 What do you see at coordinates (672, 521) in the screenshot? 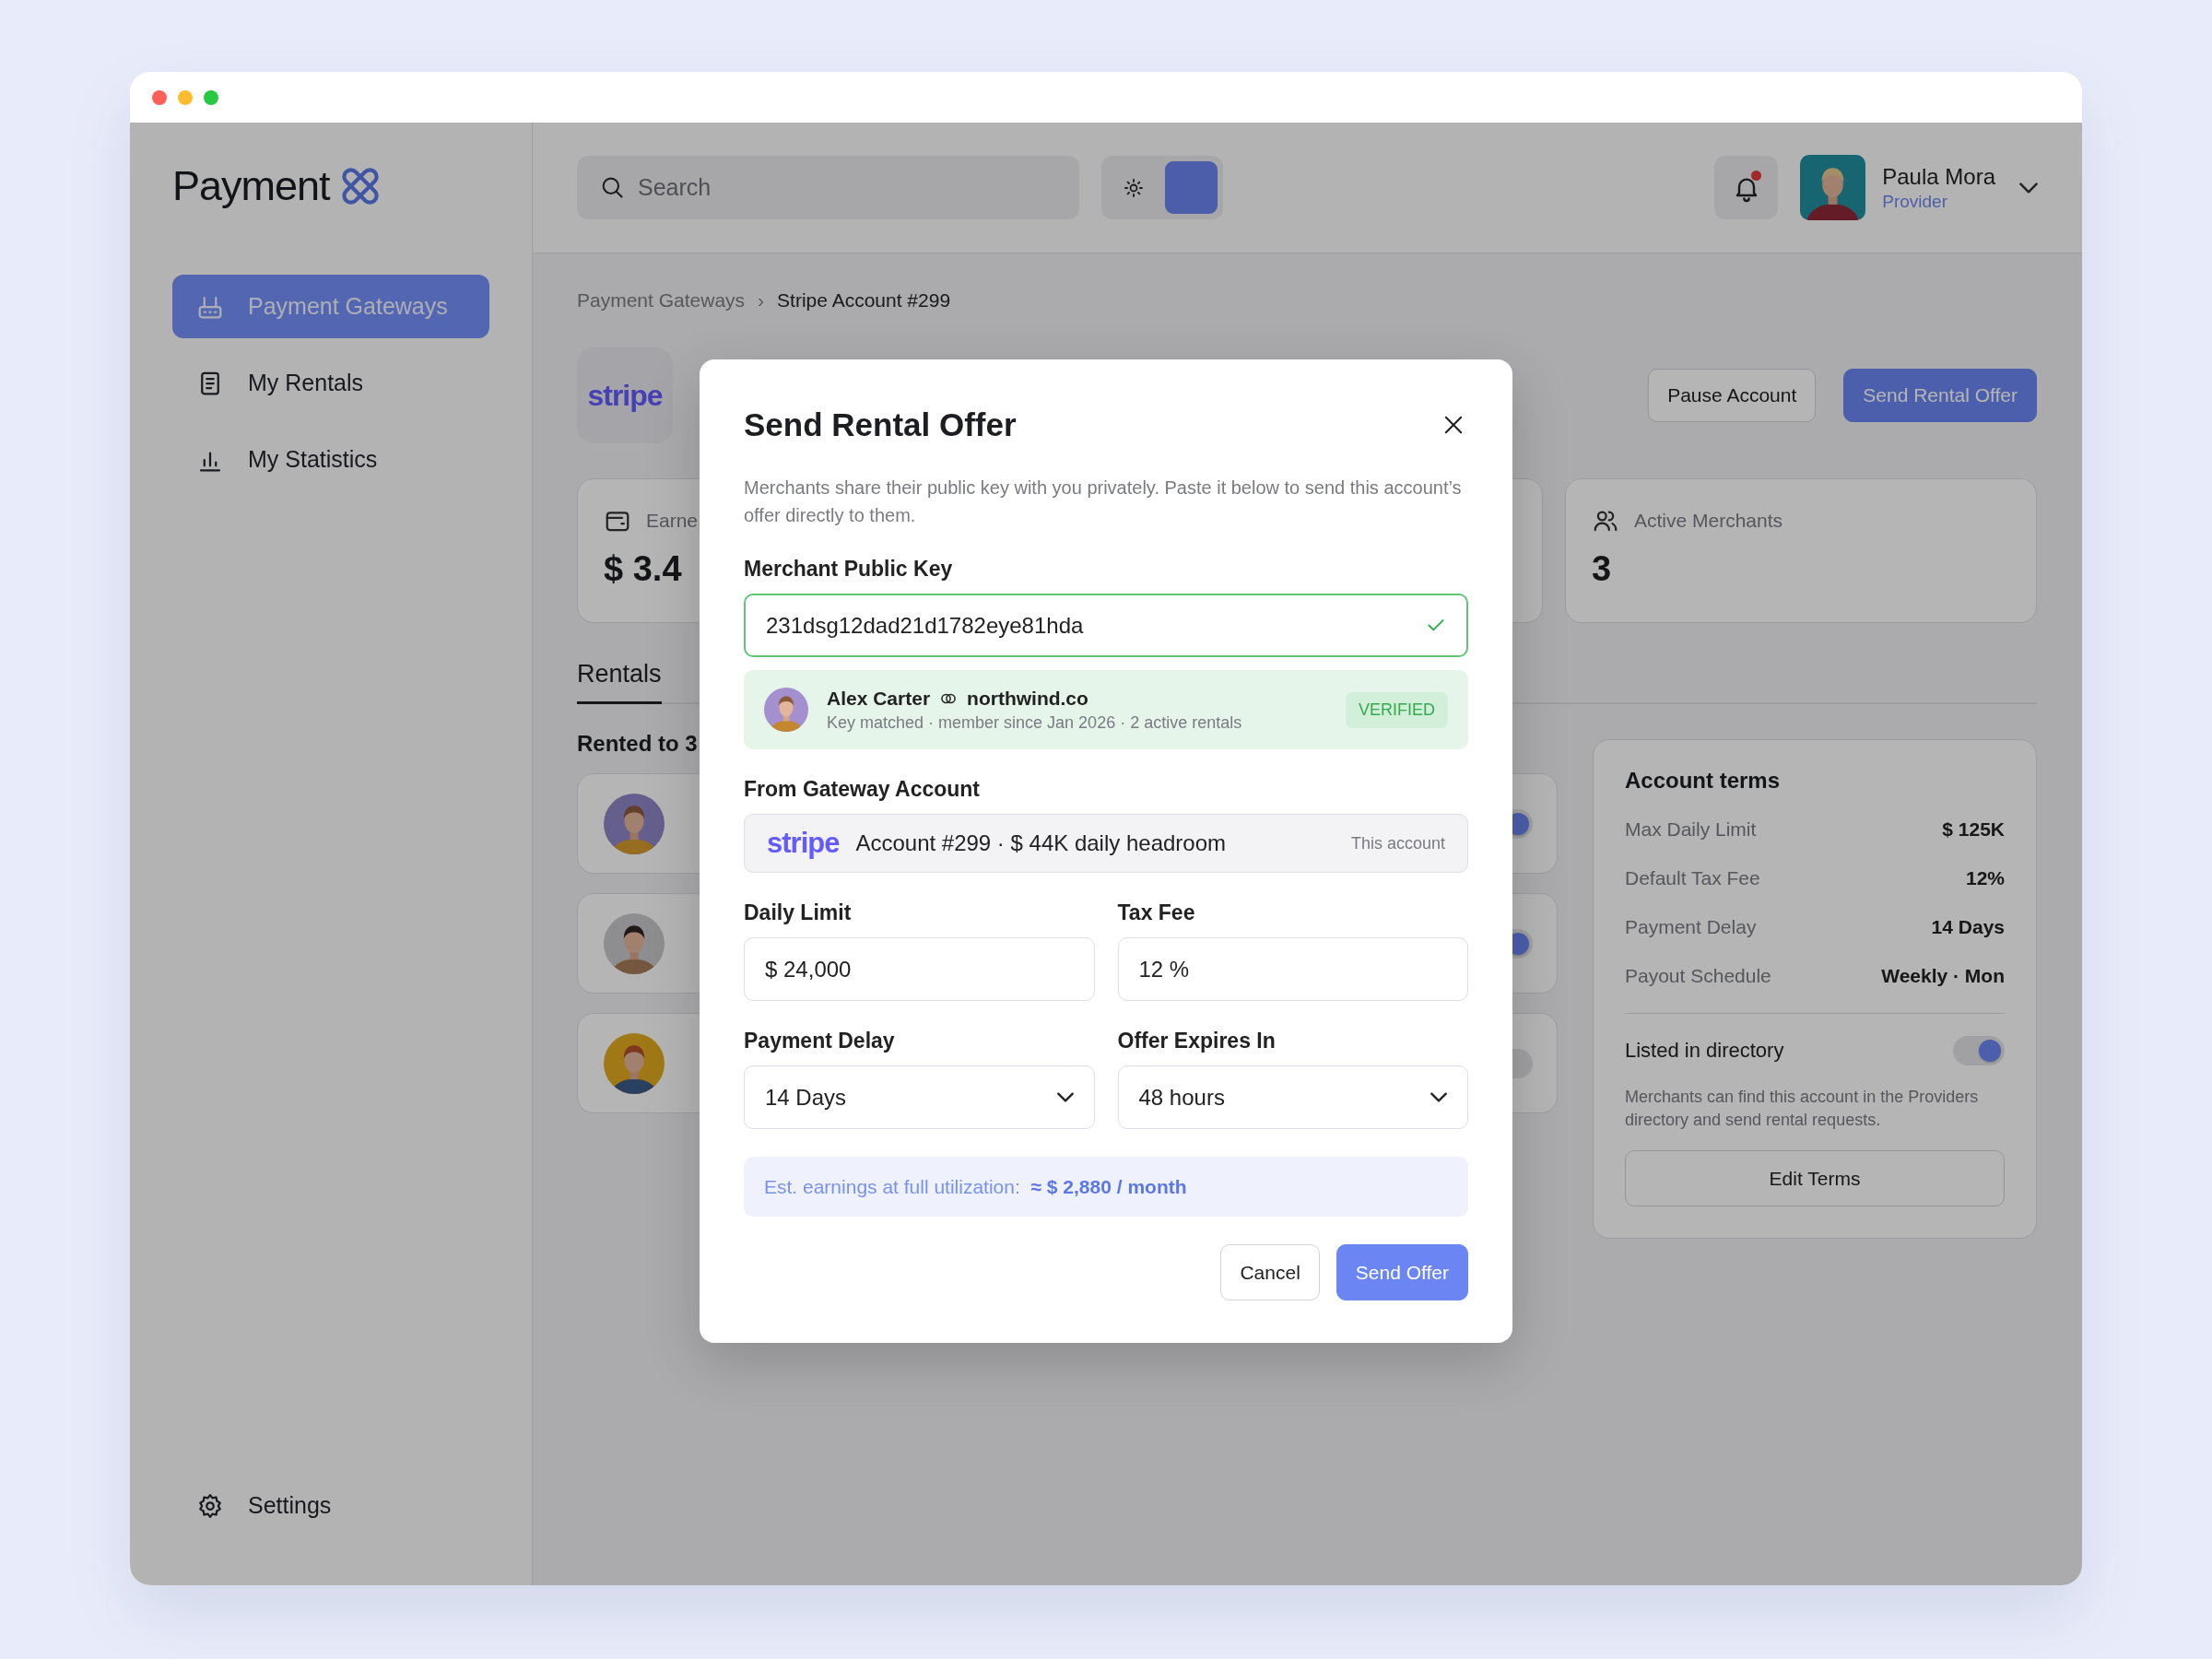
I see `stat-label: Earne` at bounding box center [672, 521].